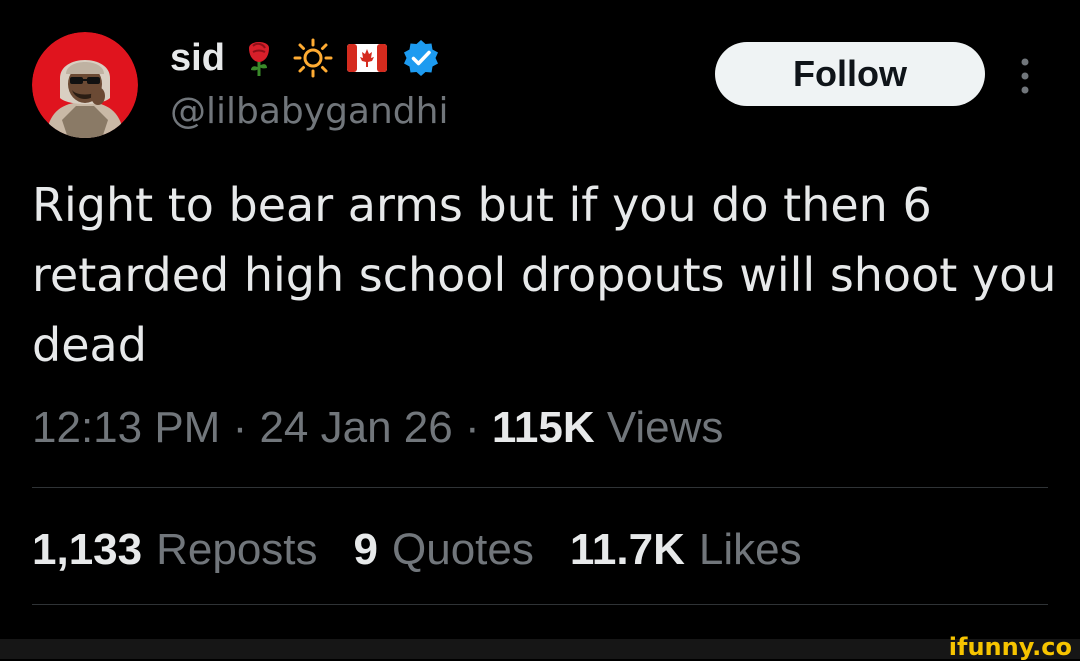 Image resolution: width=1080 pixels, height=661 pixels. I want to click on reposts-stat: 1,133 Reposts, so click(175, 550).